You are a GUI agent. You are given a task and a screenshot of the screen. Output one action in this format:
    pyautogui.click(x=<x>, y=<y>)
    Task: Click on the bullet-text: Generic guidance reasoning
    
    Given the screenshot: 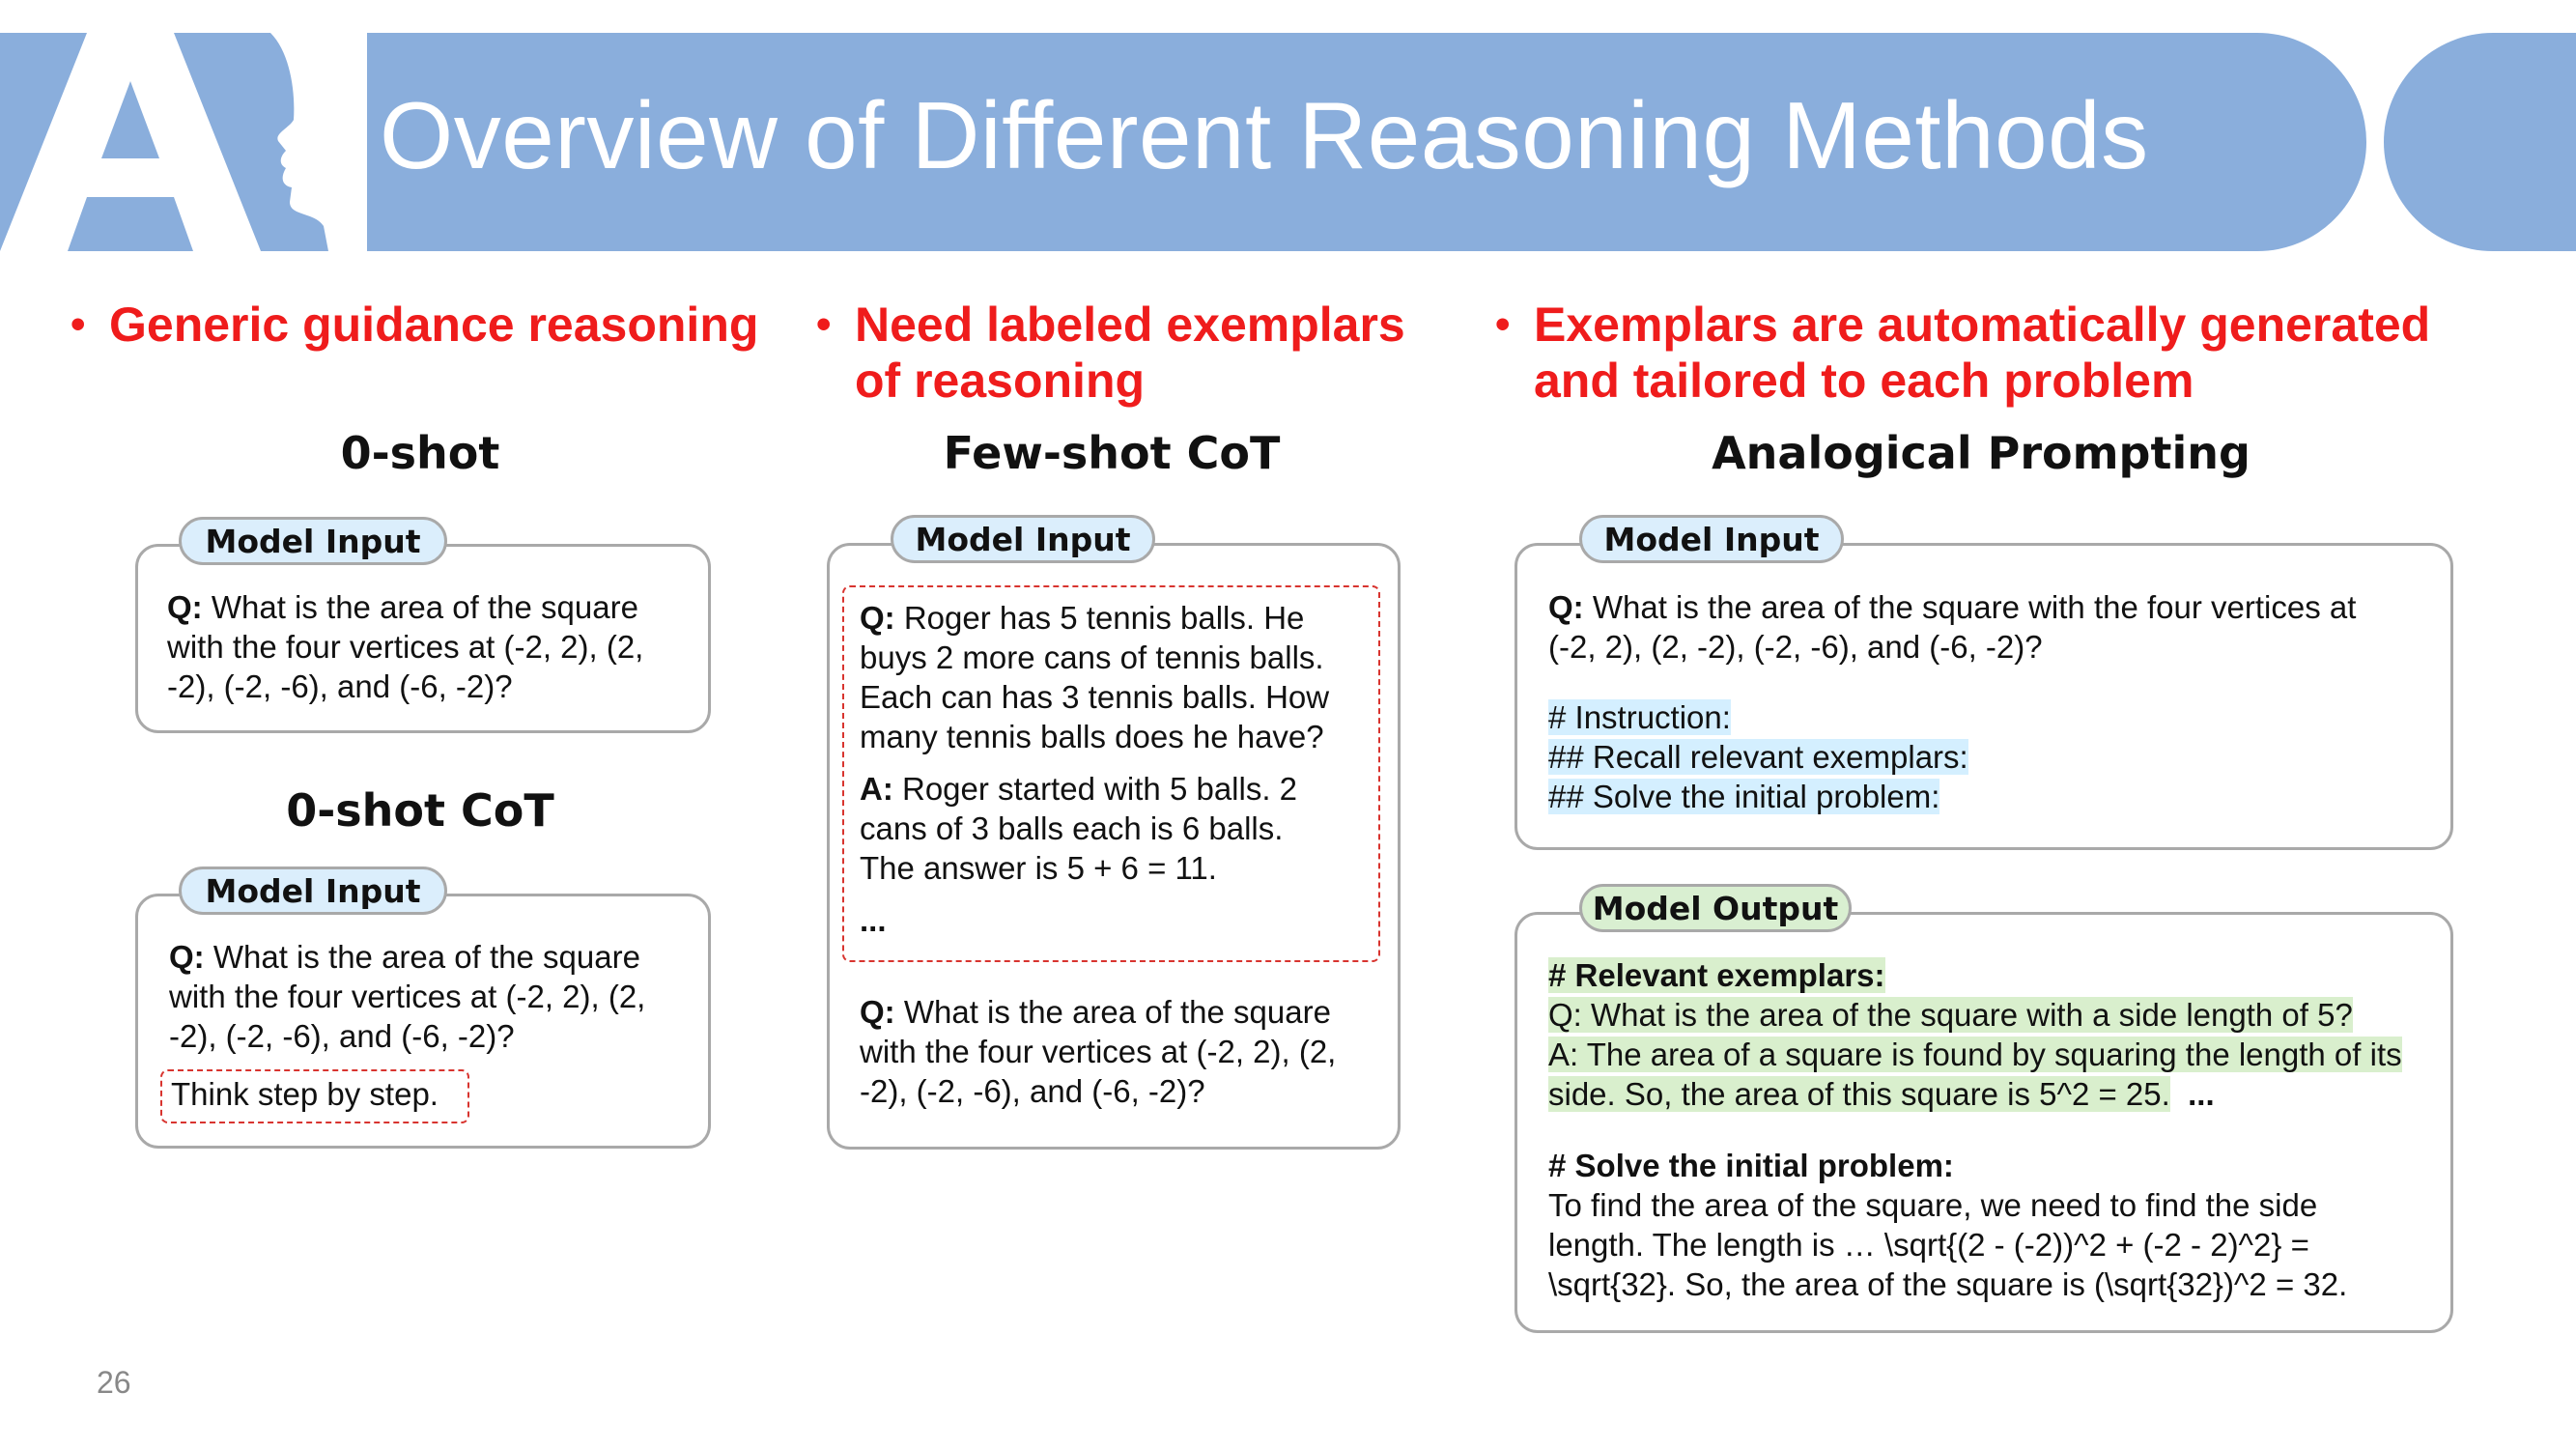 What is the action you would take?
    pyautogui.click(x=434, y=325)
    